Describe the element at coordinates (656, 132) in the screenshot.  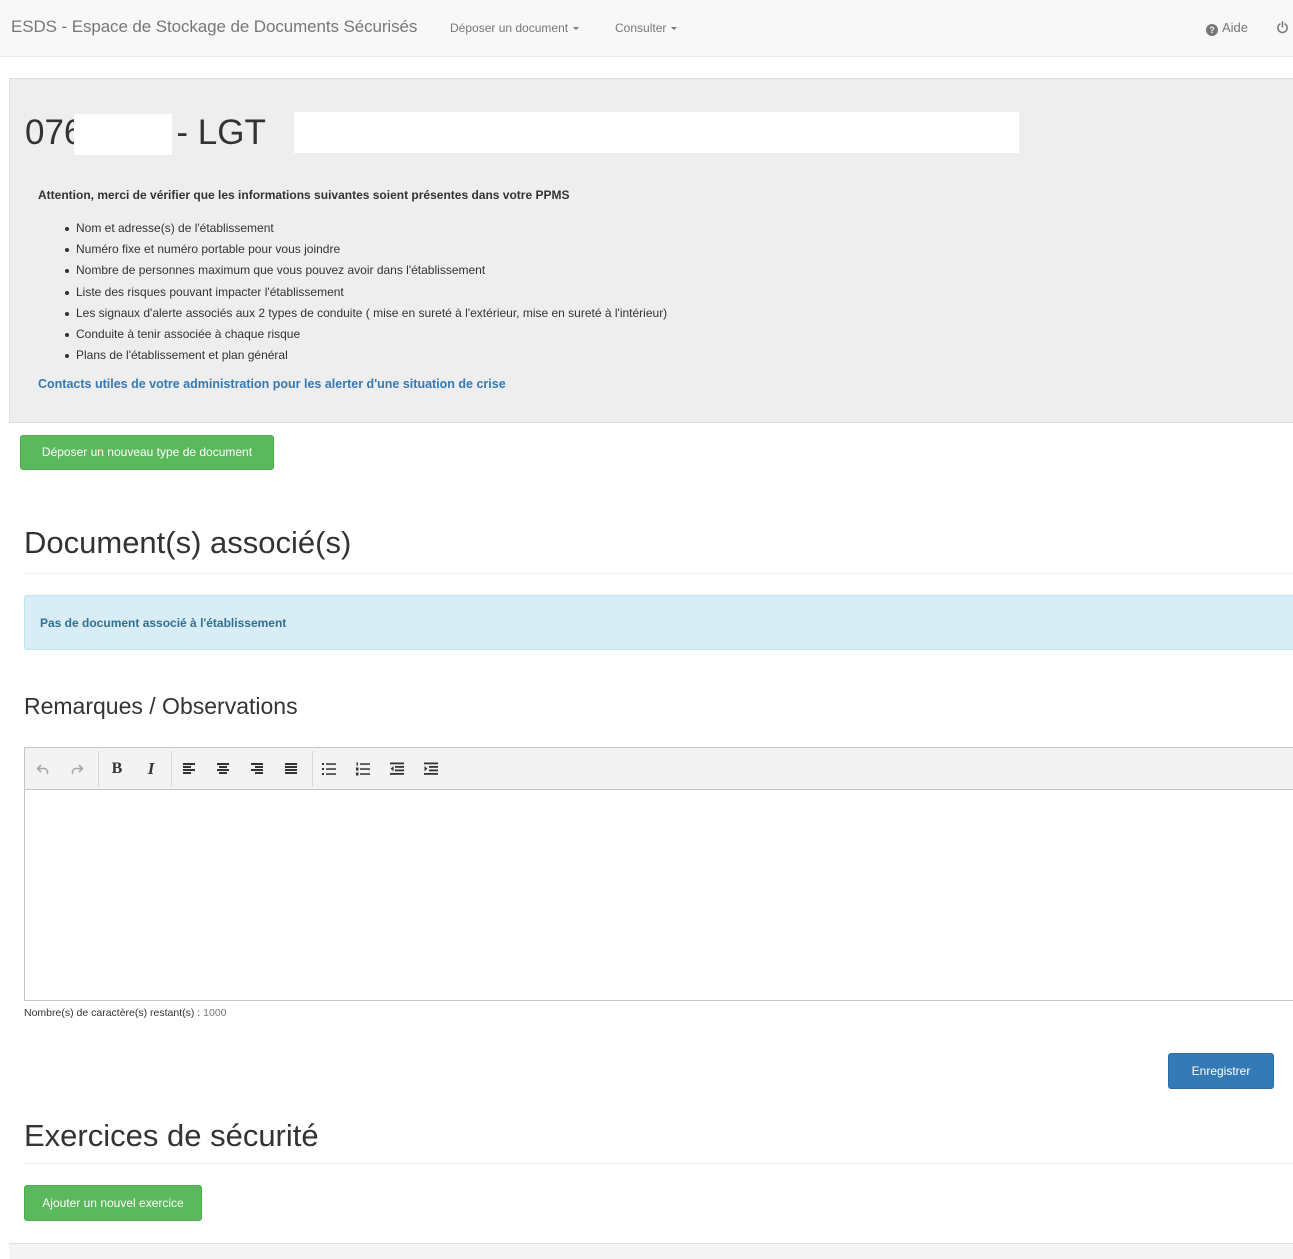
I see `redacted-name` at that location.